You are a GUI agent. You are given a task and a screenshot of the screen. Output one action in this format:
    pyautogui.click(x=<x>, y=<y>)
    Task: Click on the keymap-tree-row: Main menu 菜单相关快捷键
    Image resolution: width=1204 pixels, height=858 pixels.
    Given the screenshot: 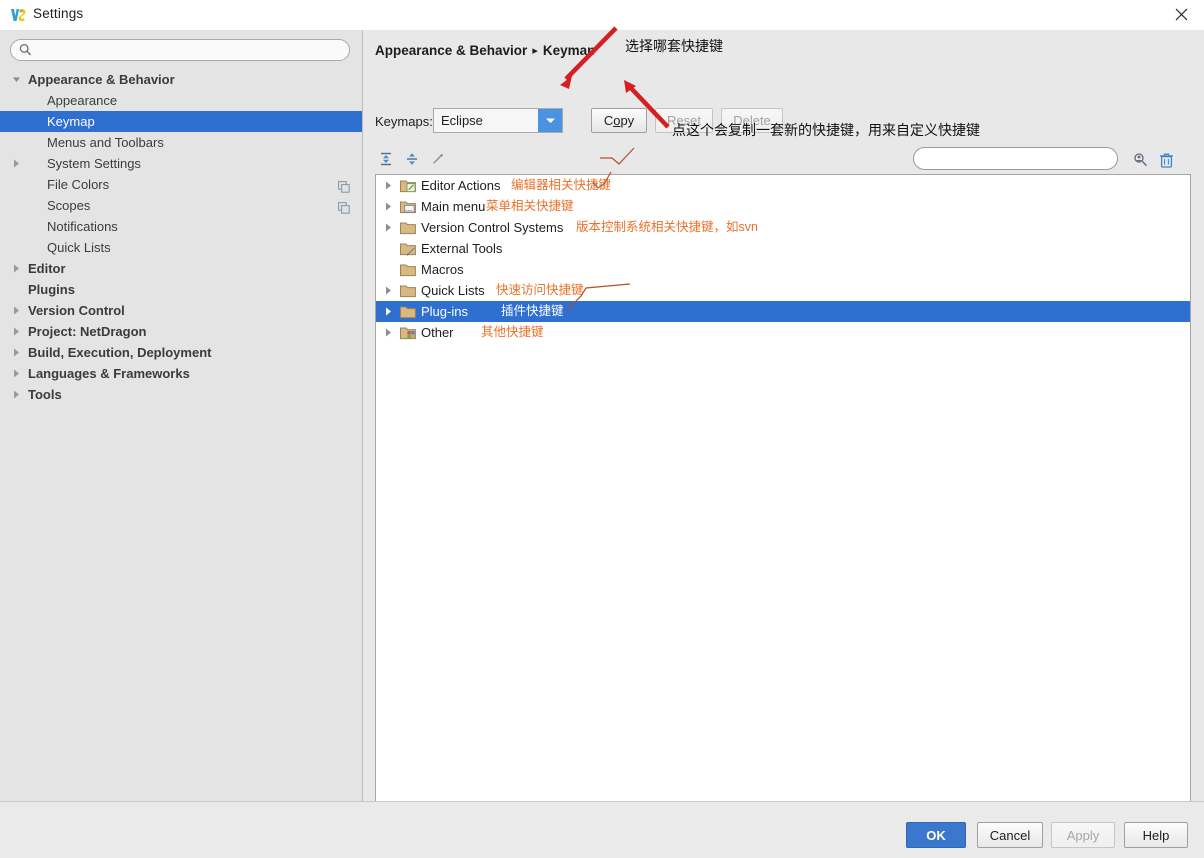 What is the action you would take?
    pyautogui.click(x=783, y=206)
    